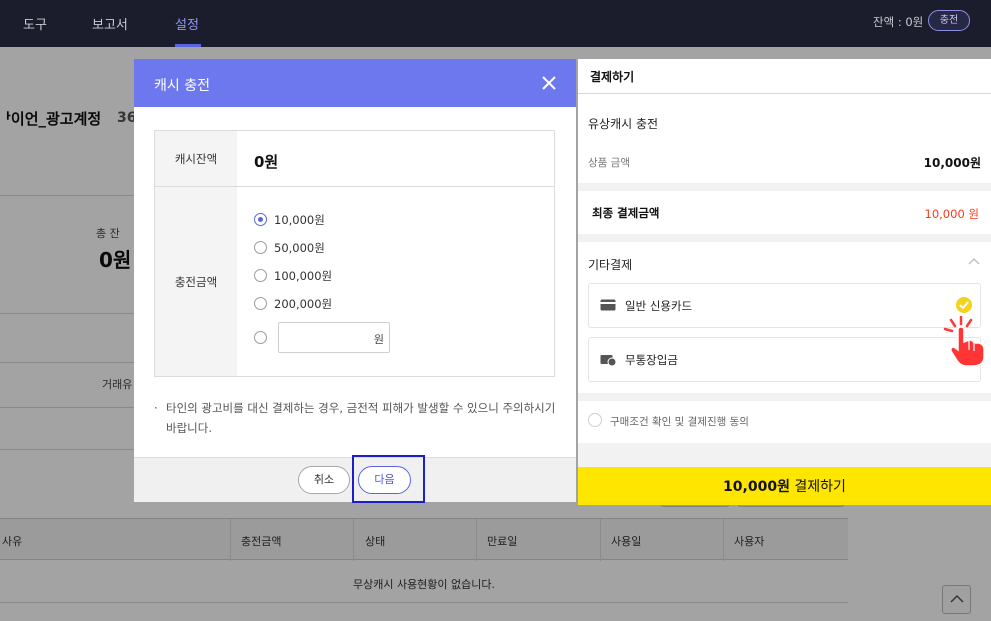  I want to click on charge-amount-label: 충전금액, so click(196, 282).